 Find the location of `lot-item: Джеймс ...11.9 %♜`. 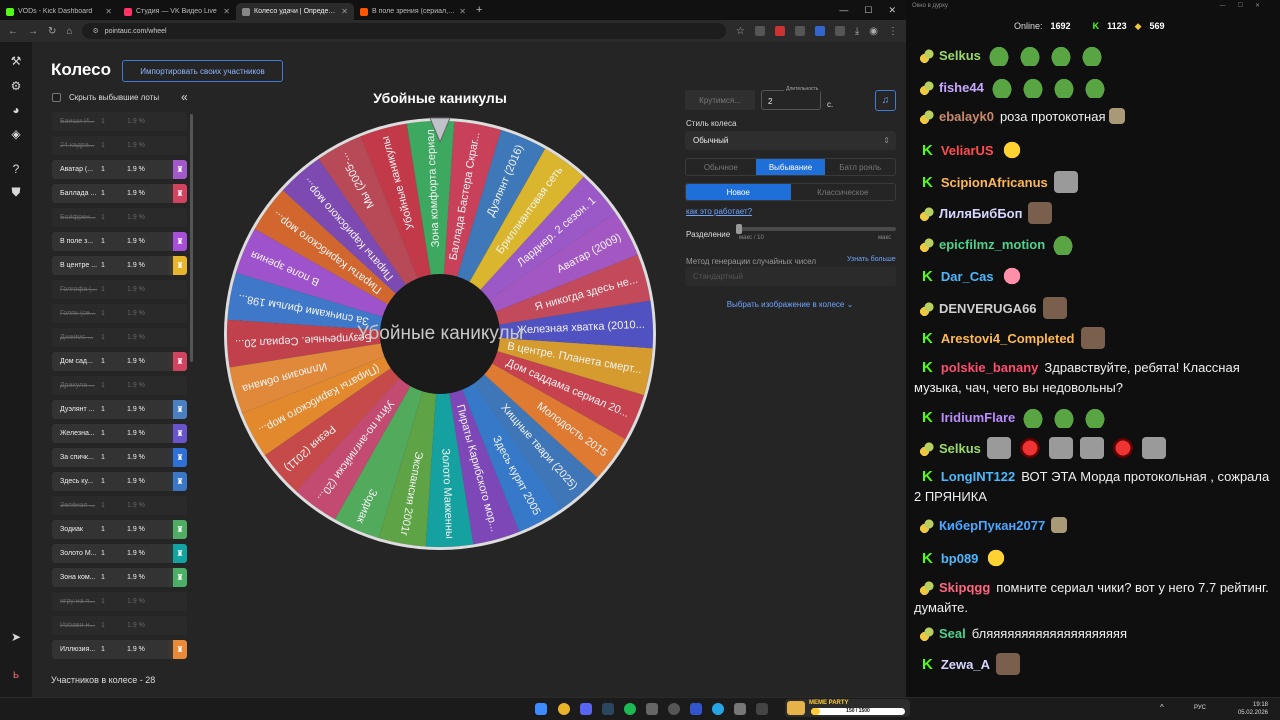

lot-item: Джеймс ...11.9 %♜ is located at coordinates (119, 337).